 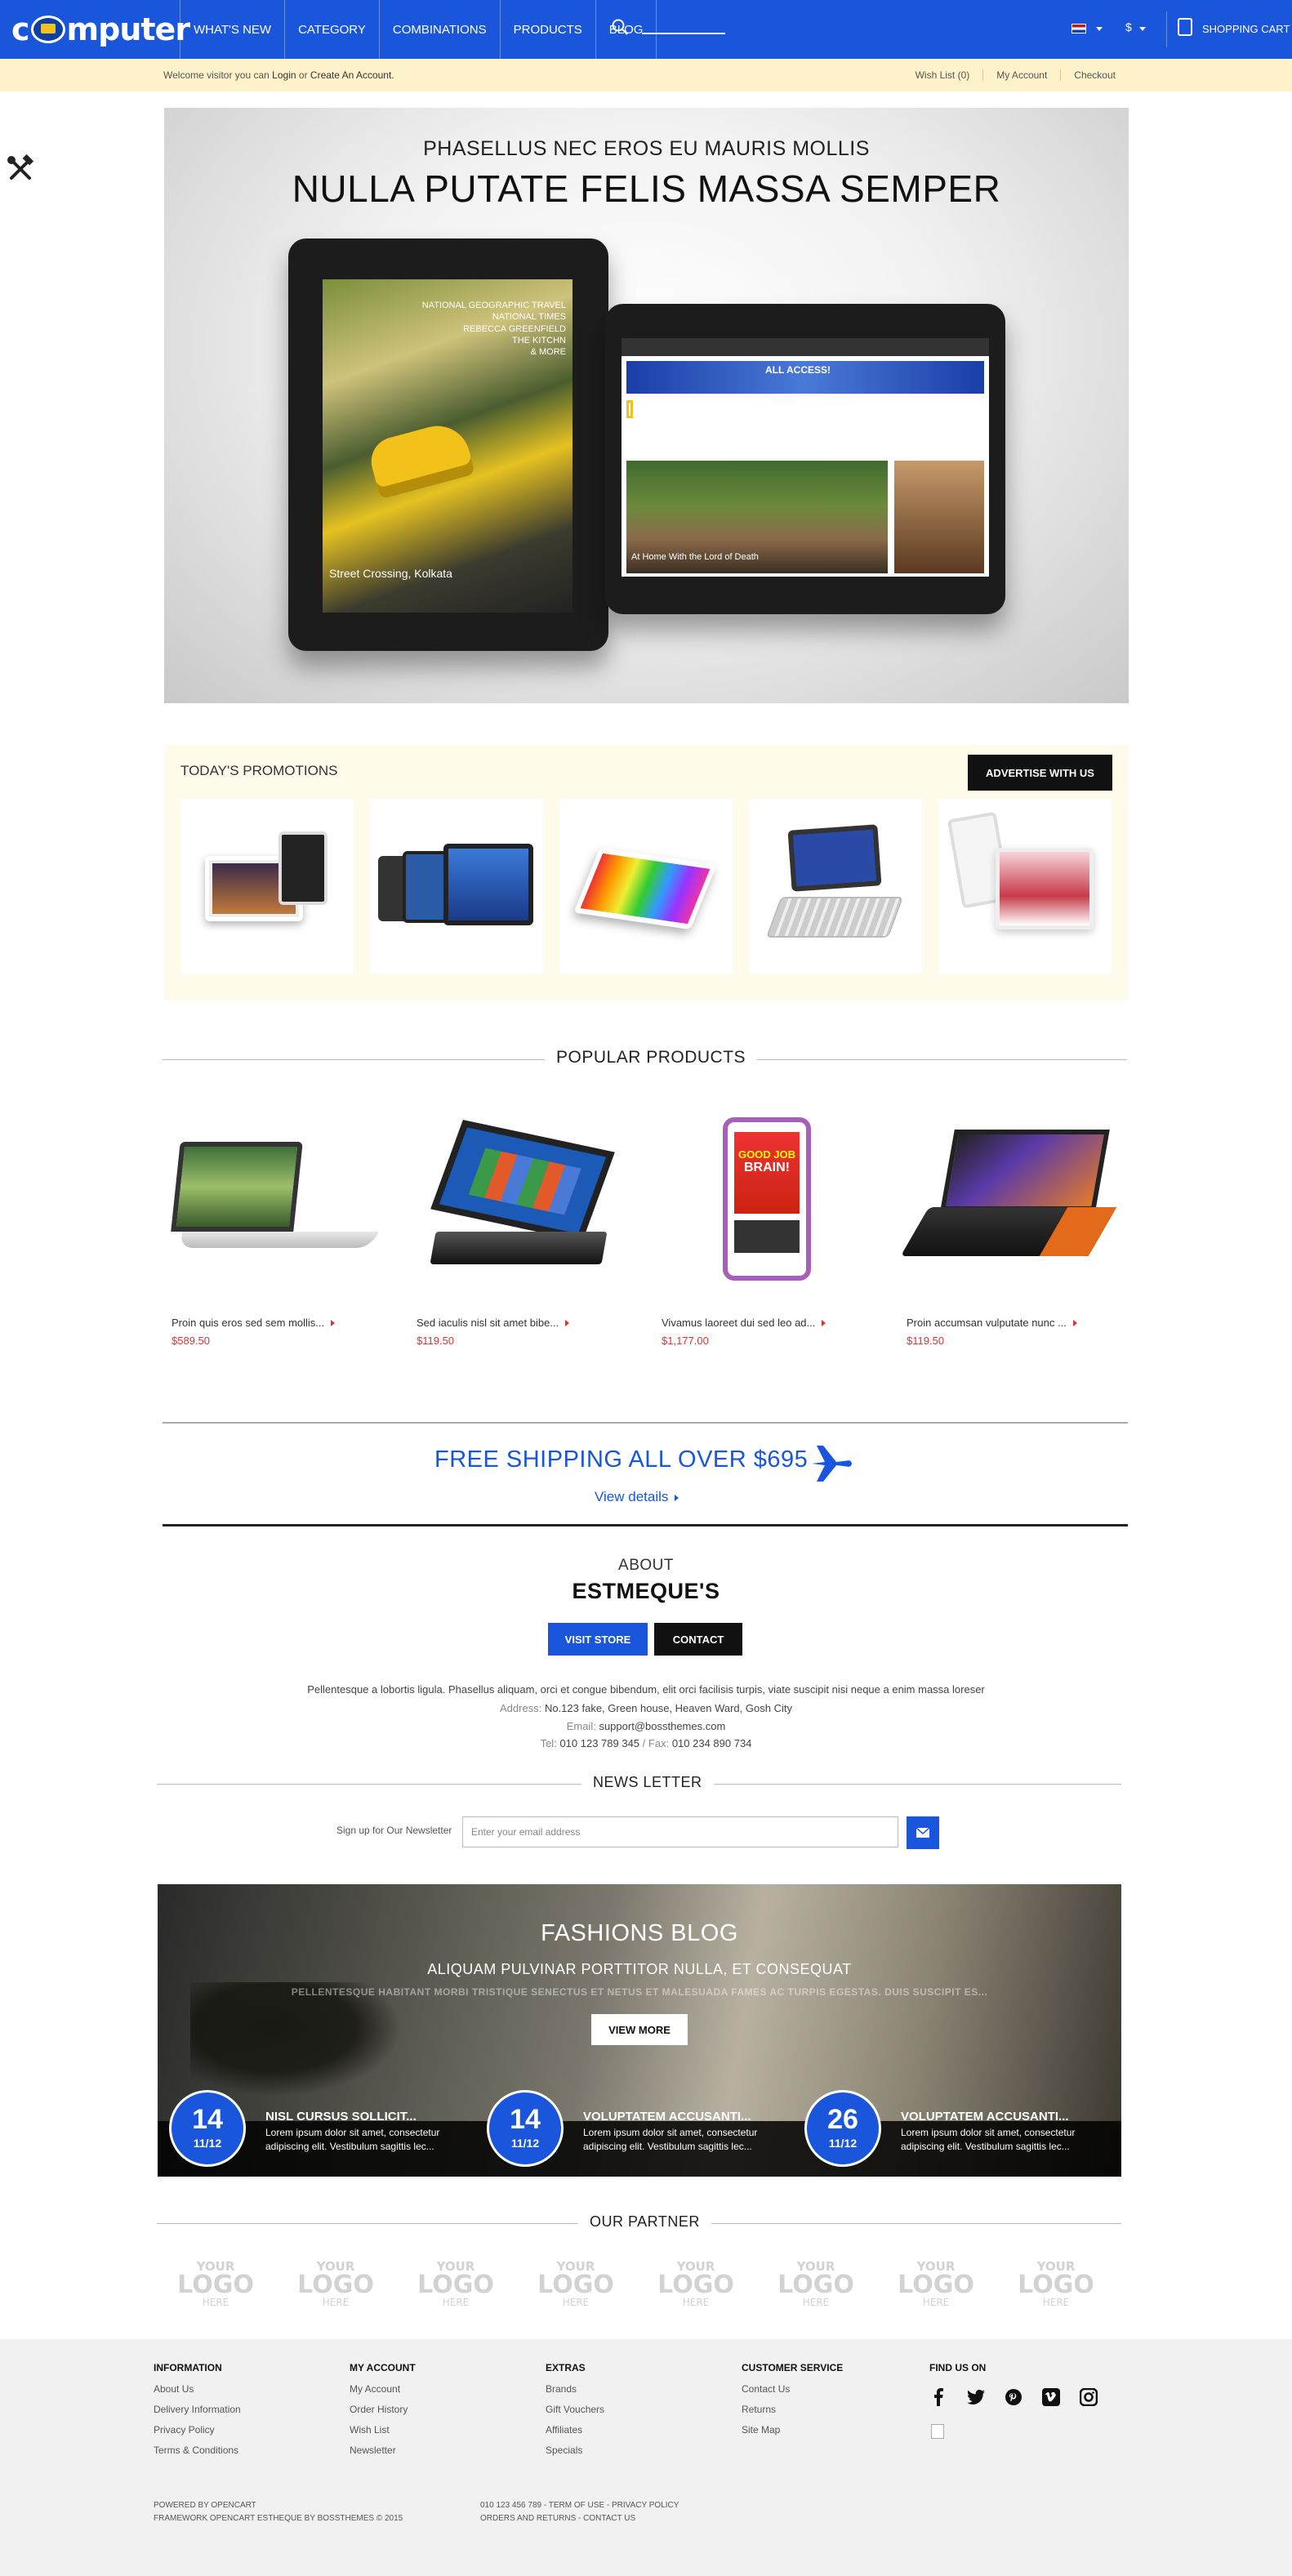 What do you see at coordinates (197, 2409) in the screenshot?
I see `footer-link: Delivery Information` at bounding box center [197, 2409].